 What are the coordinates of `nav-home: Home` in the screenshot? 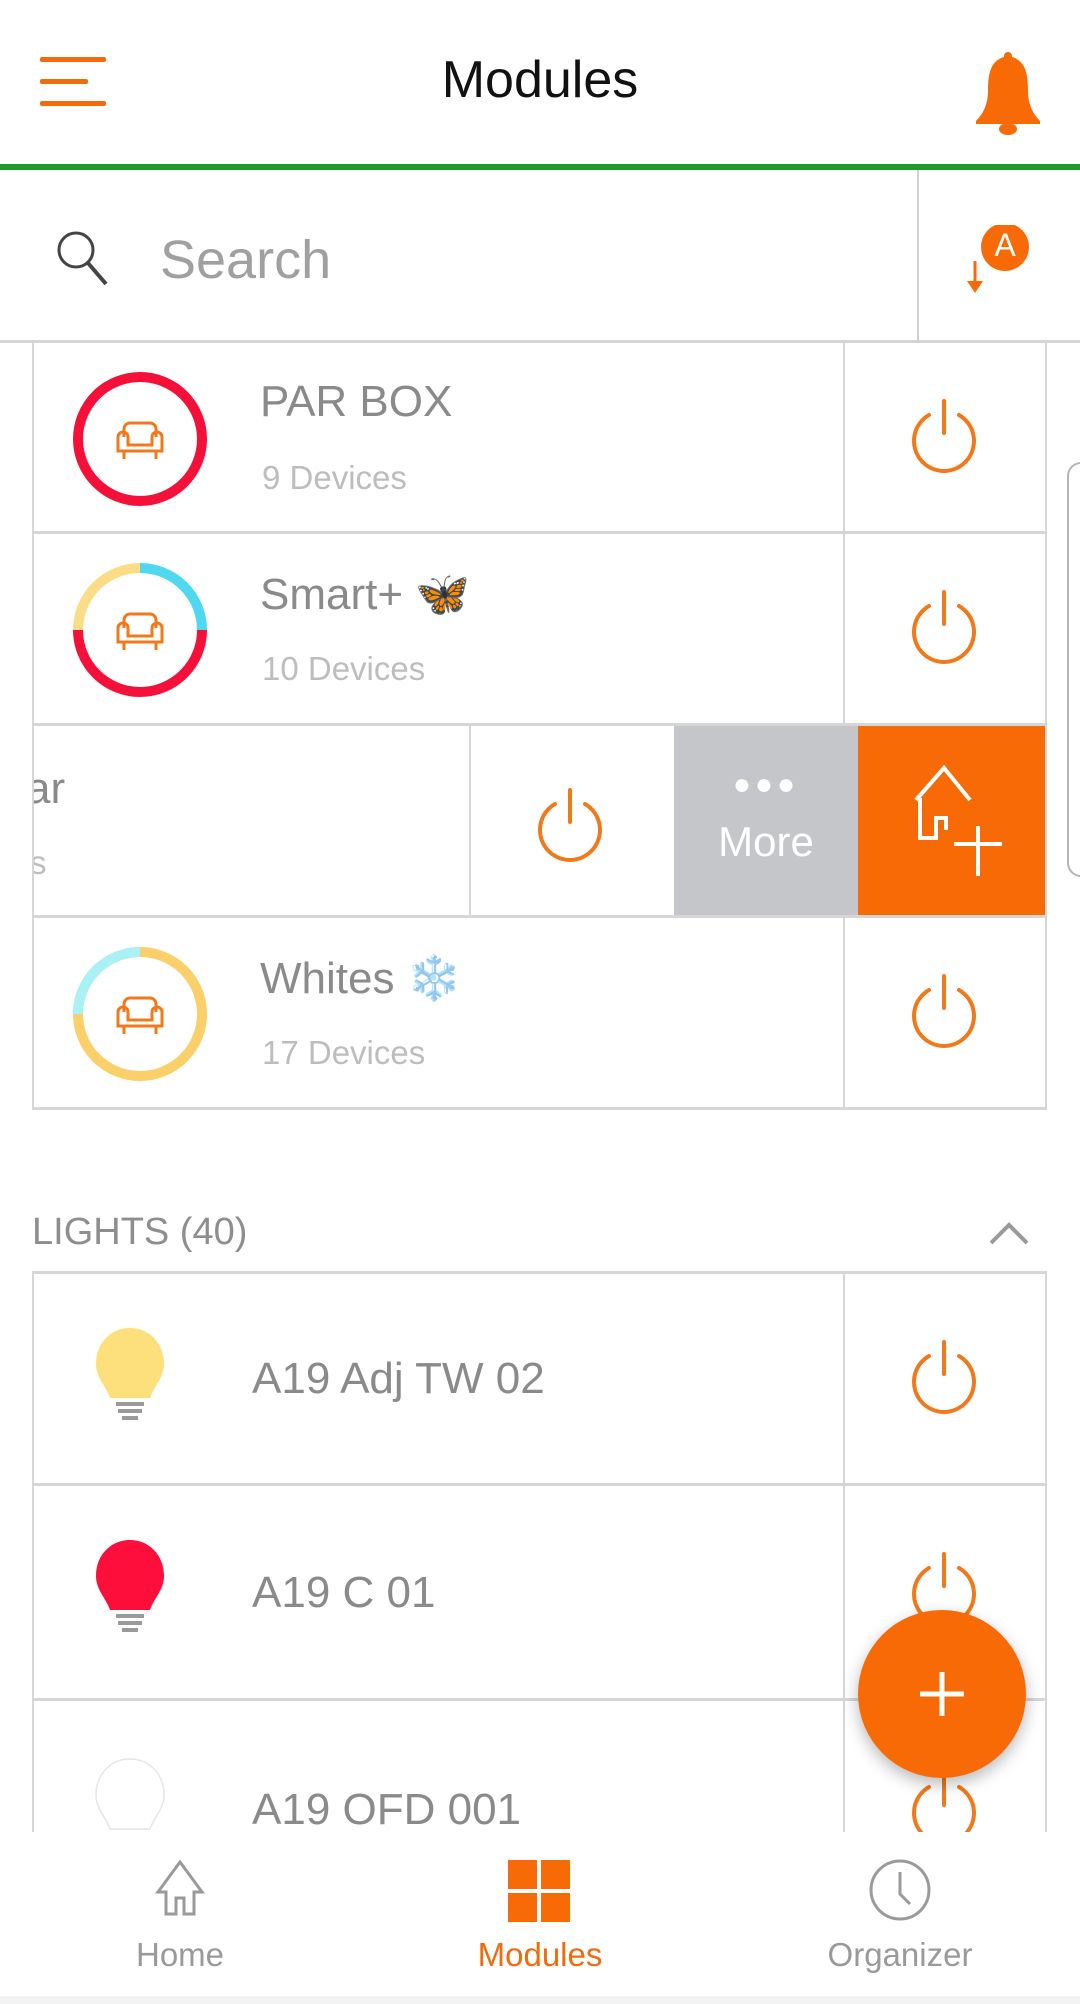 It's located at (180, 1914).